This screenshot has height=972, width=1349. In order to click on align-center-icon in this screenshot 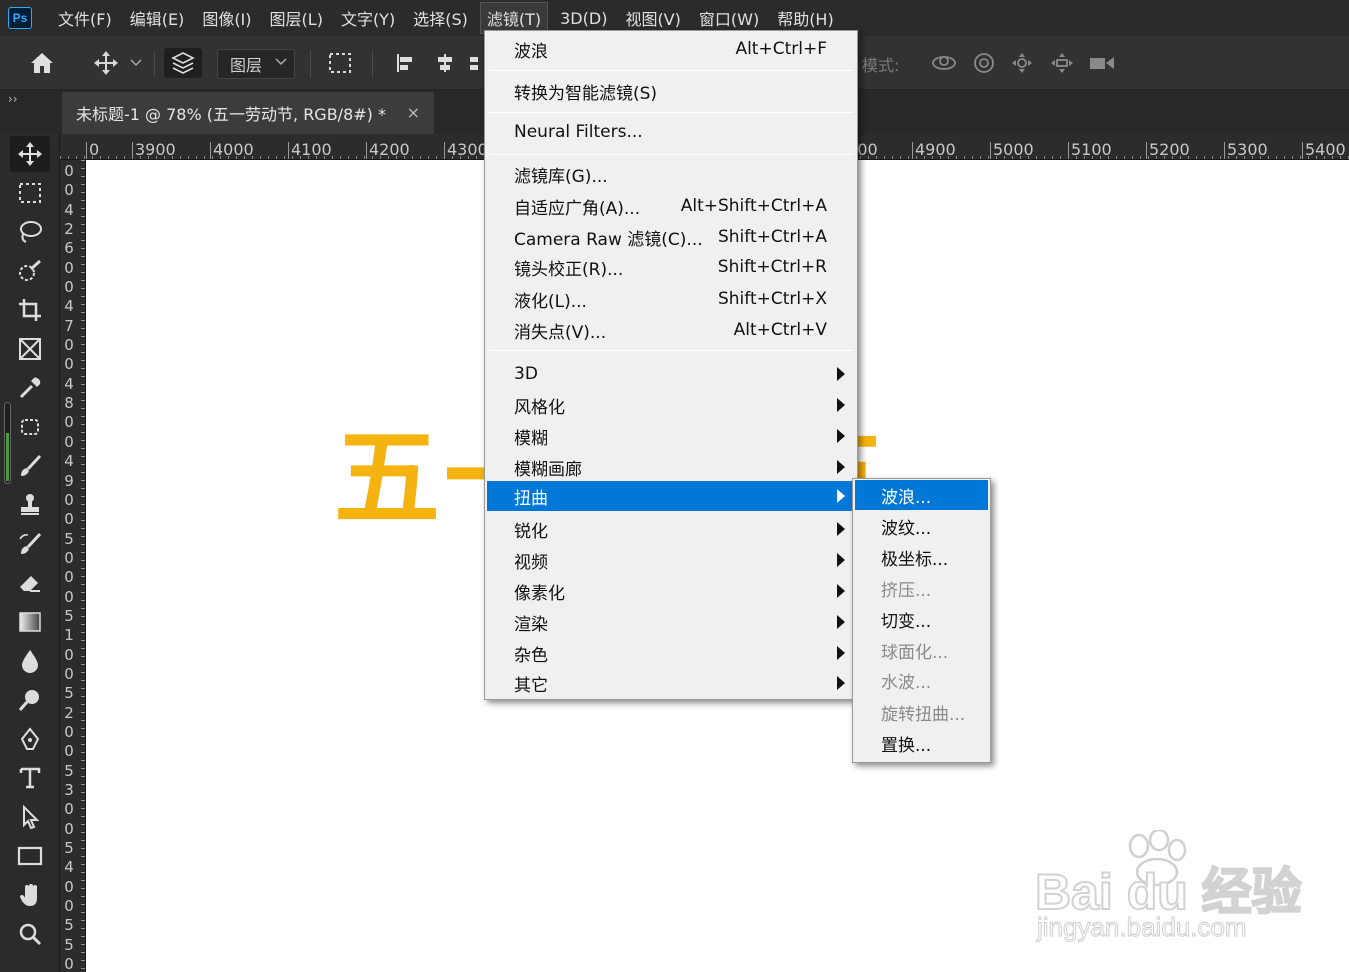, I will do `click(445, 63)`.